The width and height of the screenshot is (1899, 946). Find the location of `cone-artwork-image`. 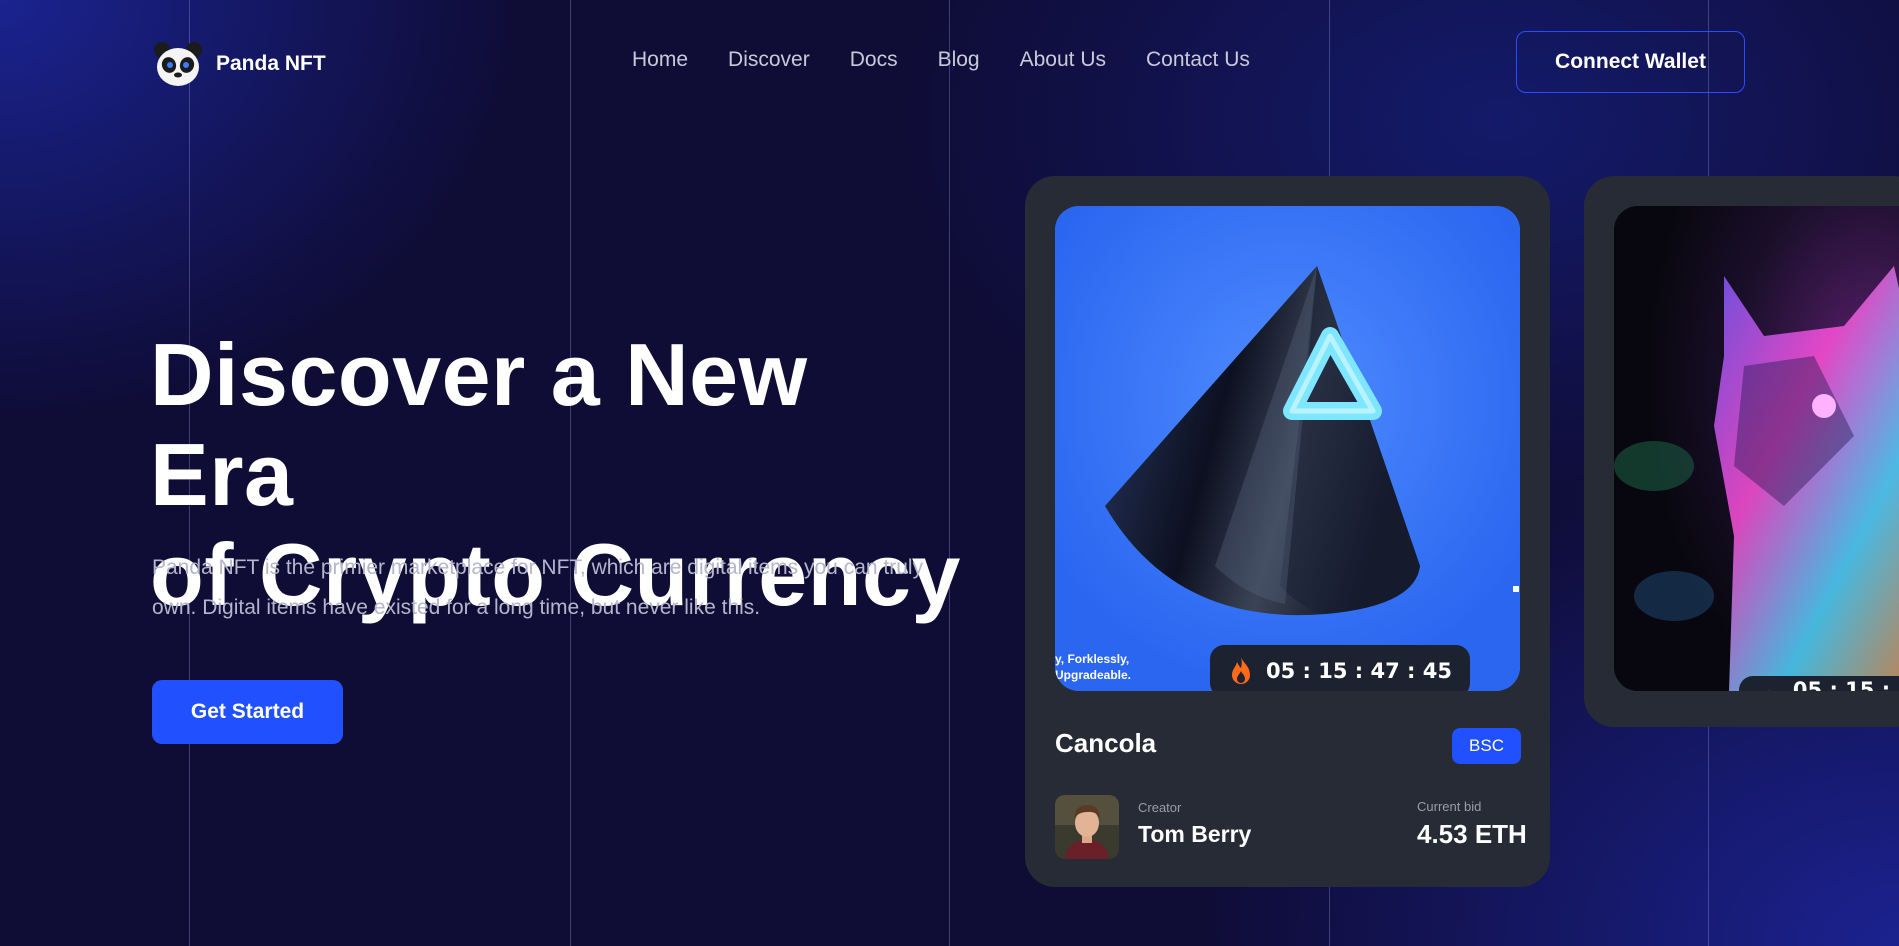

cone-artwork-image is located at coordinates (1287, 448).